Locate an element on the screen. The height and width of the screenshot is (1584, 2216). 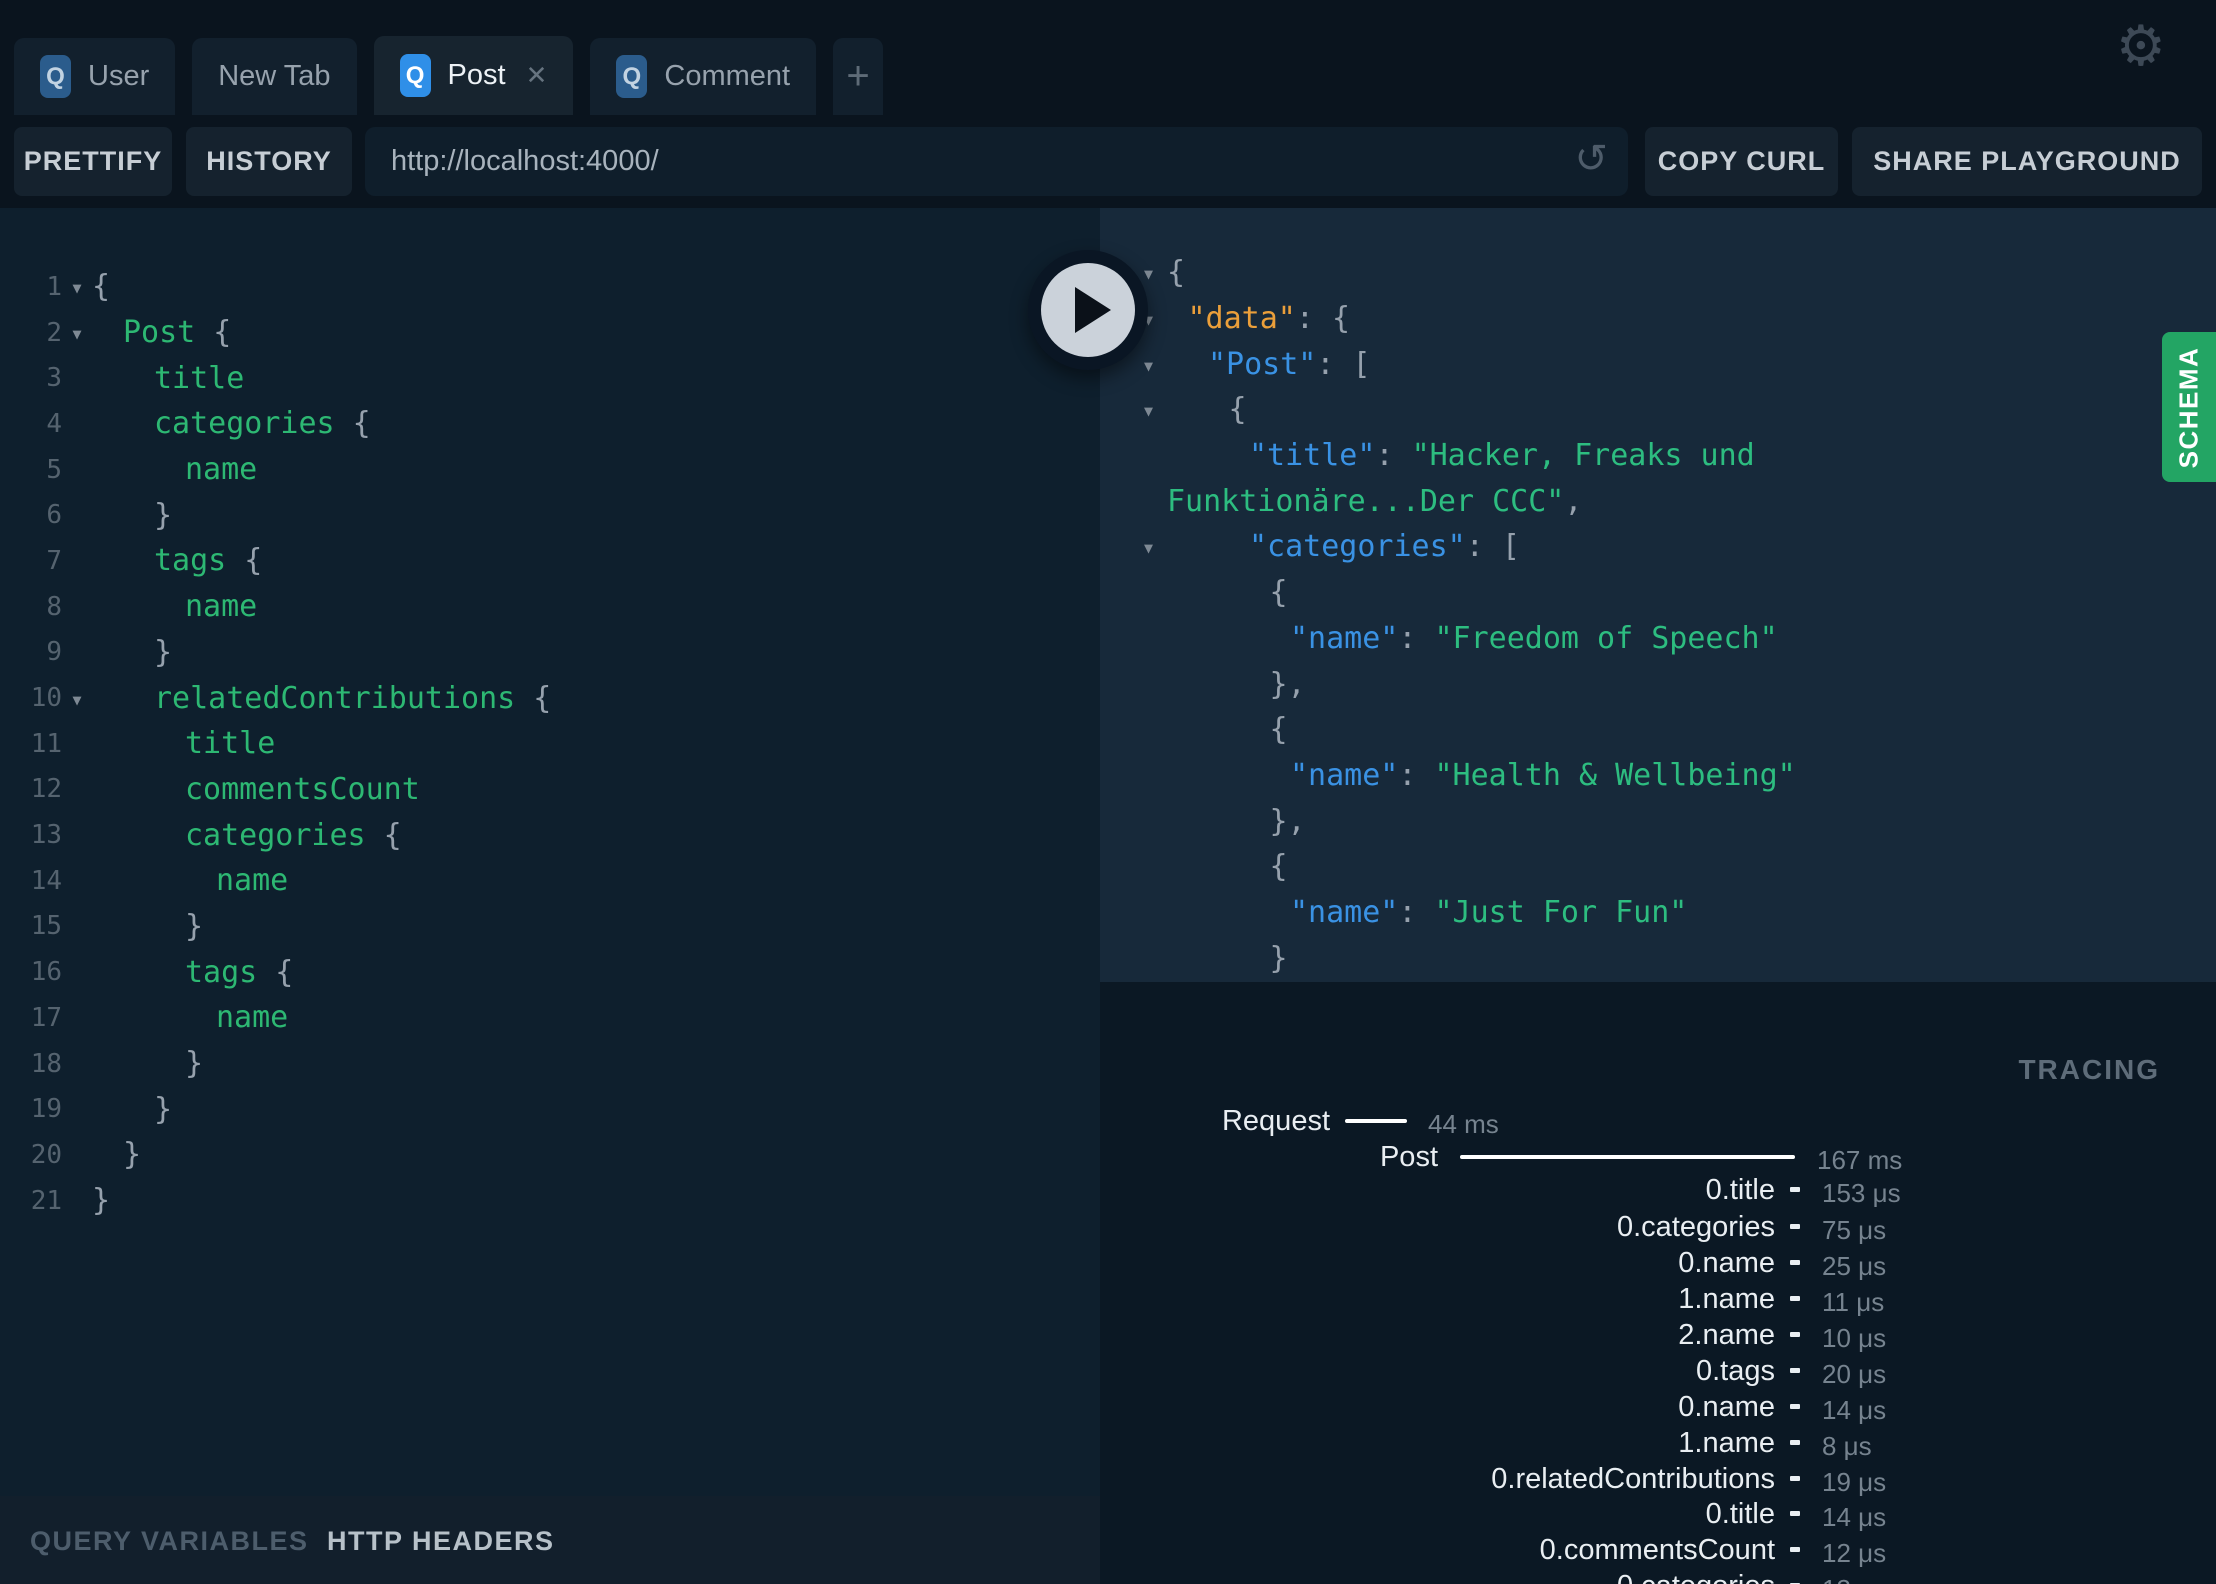
line-number: 12 is located at coordinates (46, 789).